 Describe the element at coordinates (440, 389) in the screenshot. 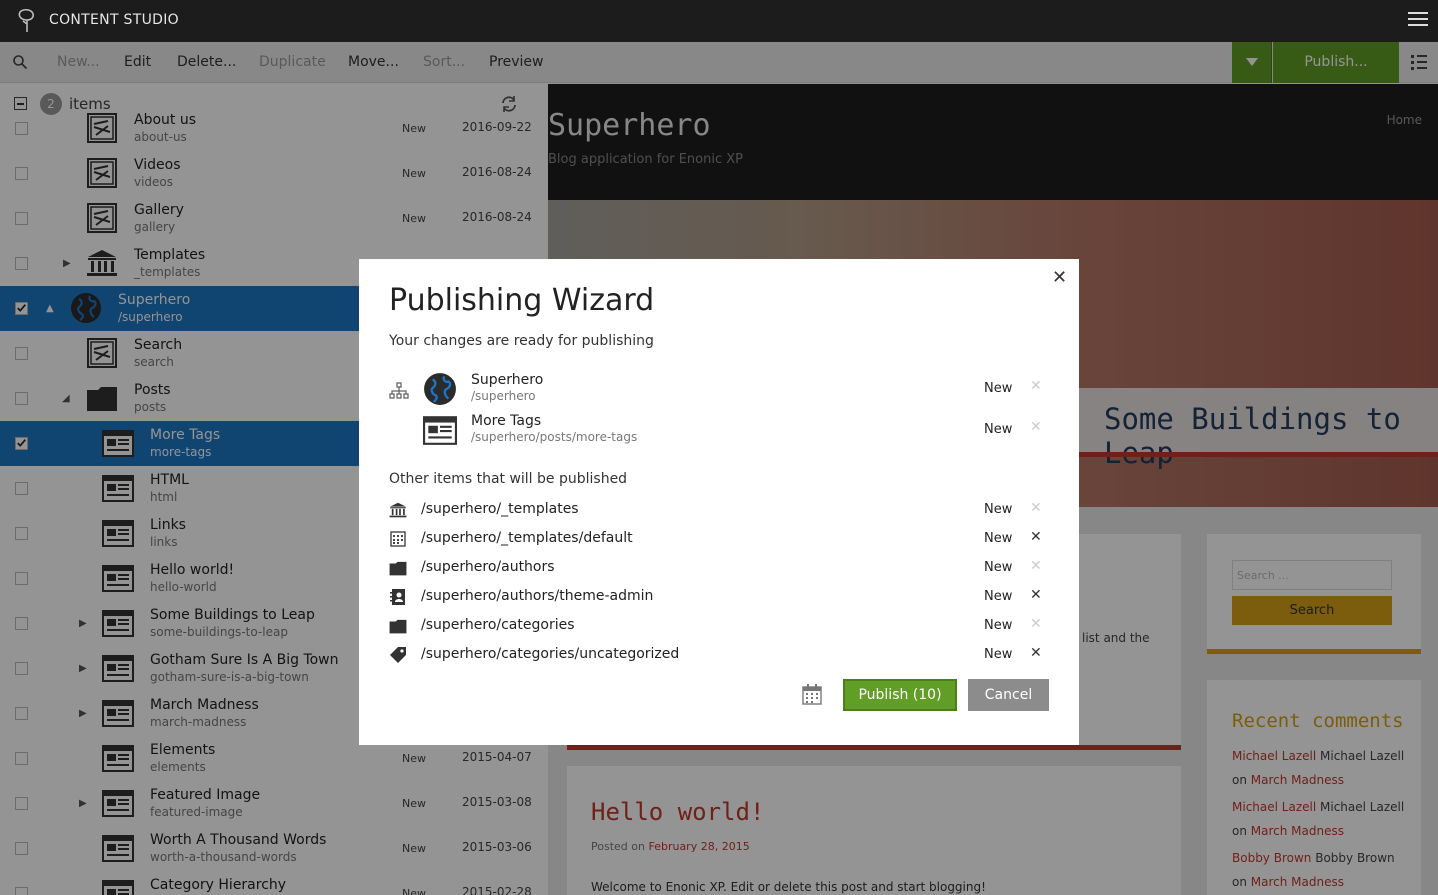

I see `site-globe-icon` at that location.